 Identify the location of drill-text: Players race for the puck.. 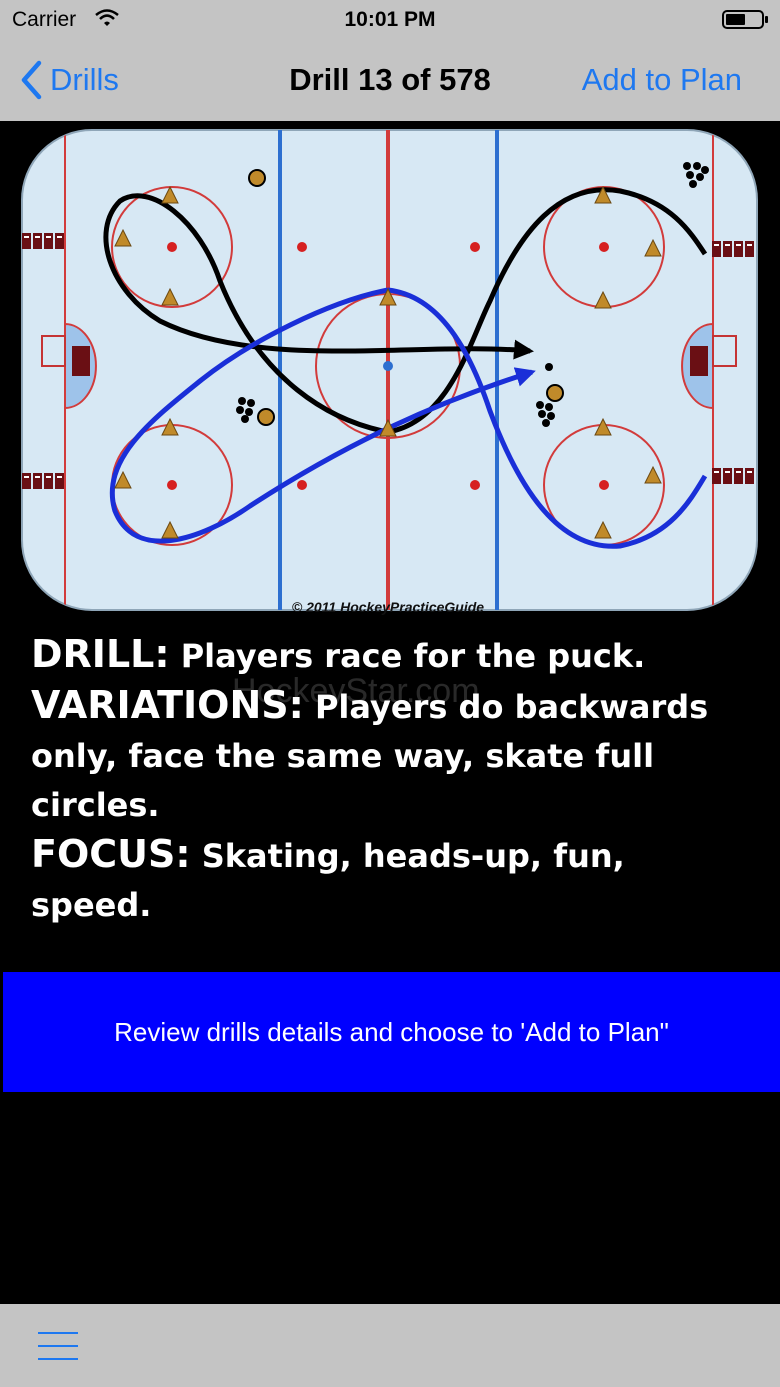
(407, 656).